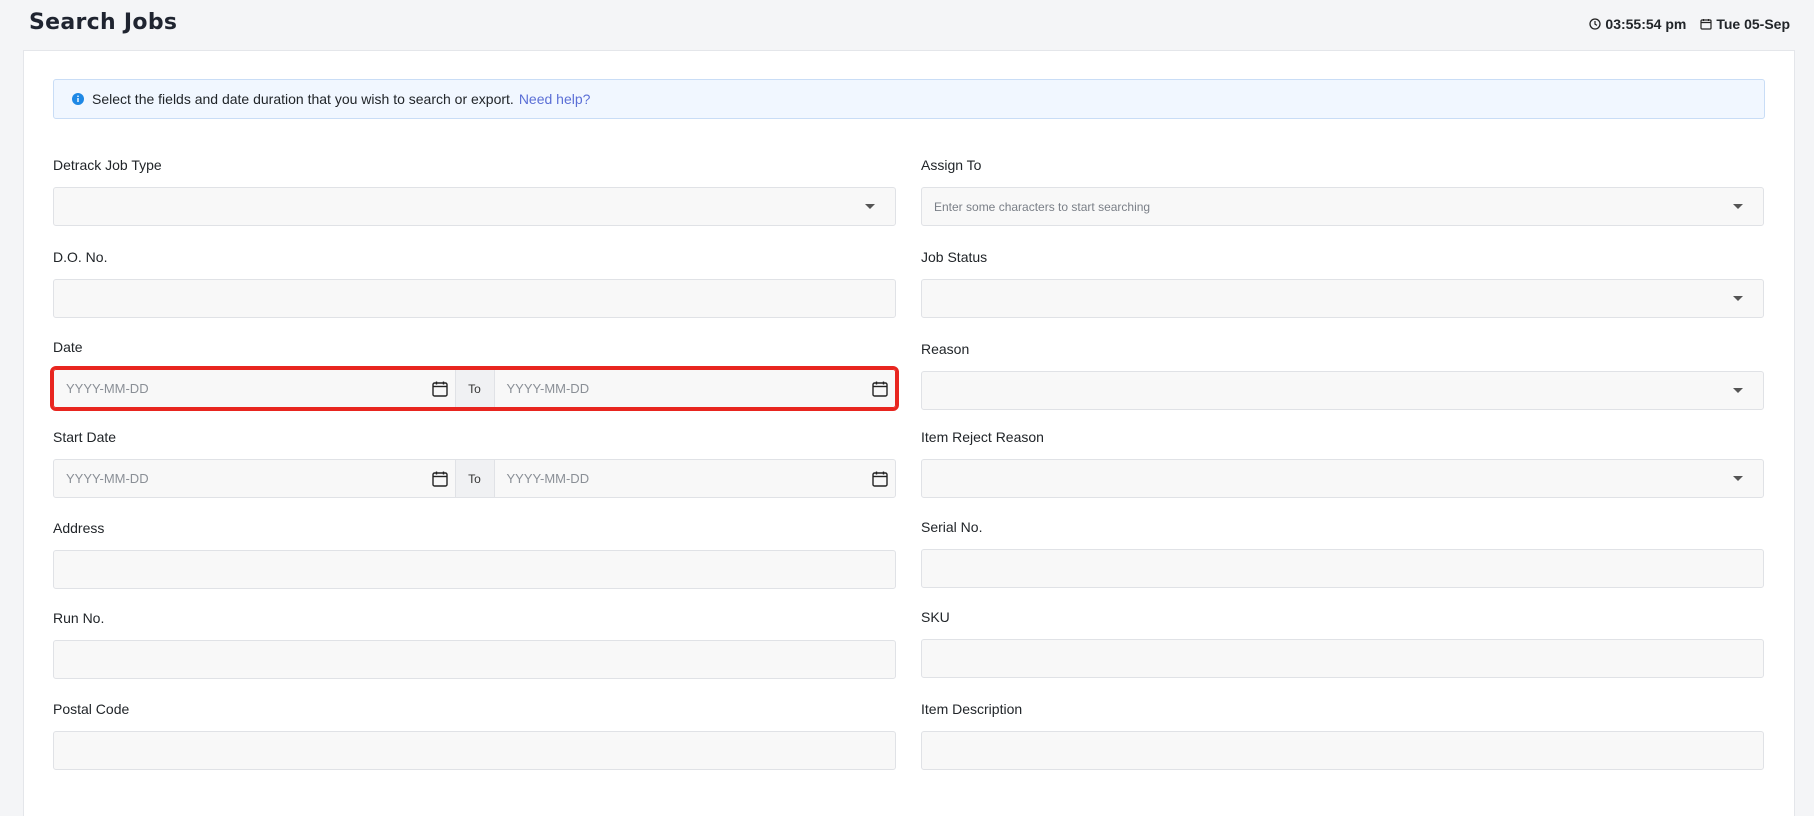 This screenshot has width=1814, height=816. I want to click on start-date-to-input: YYYY-MM-DD, so click(695, 478).